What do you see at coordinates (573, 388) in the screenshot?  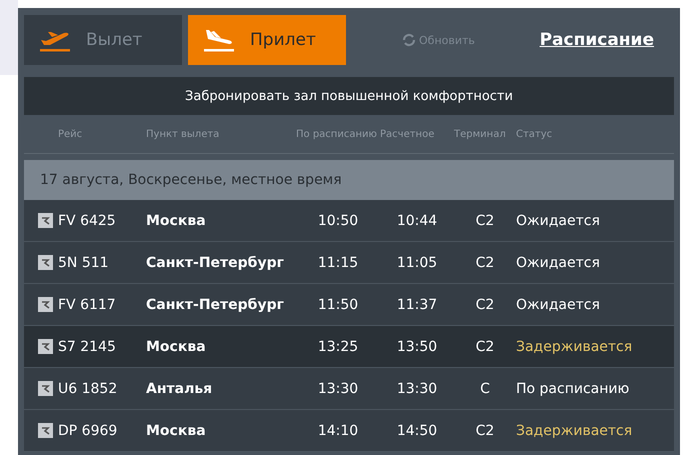 I see `flight-status: По расписанию` at bounding box center [573, 388].